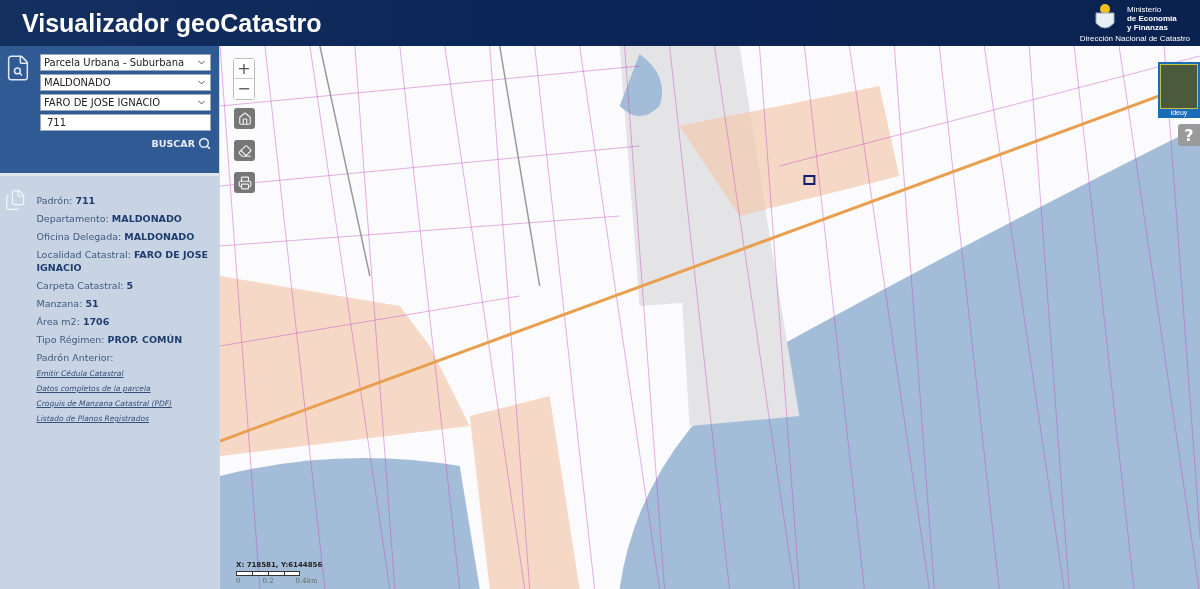  I want to click on dropdown-select: MALDONADO, so click(125, 82).